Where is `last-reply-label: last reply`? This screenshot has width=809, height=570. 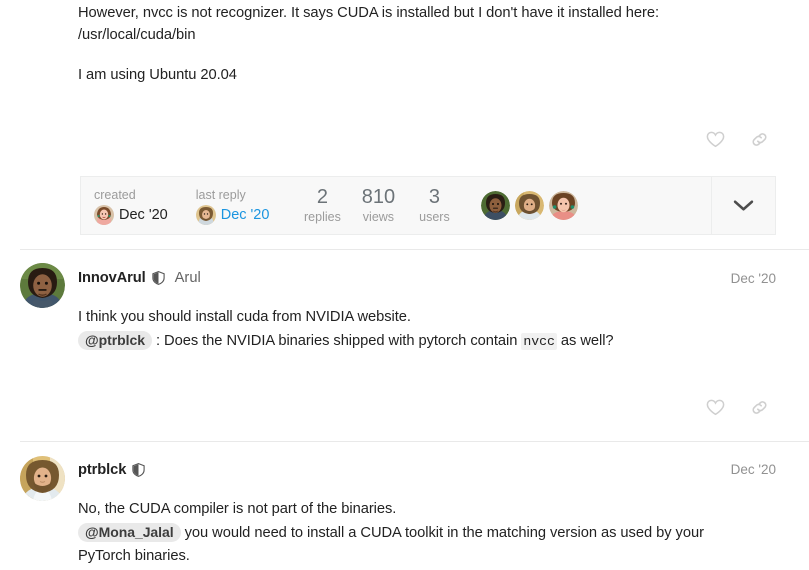 last-reply-label: last reply is located at coordinates (220, 194).